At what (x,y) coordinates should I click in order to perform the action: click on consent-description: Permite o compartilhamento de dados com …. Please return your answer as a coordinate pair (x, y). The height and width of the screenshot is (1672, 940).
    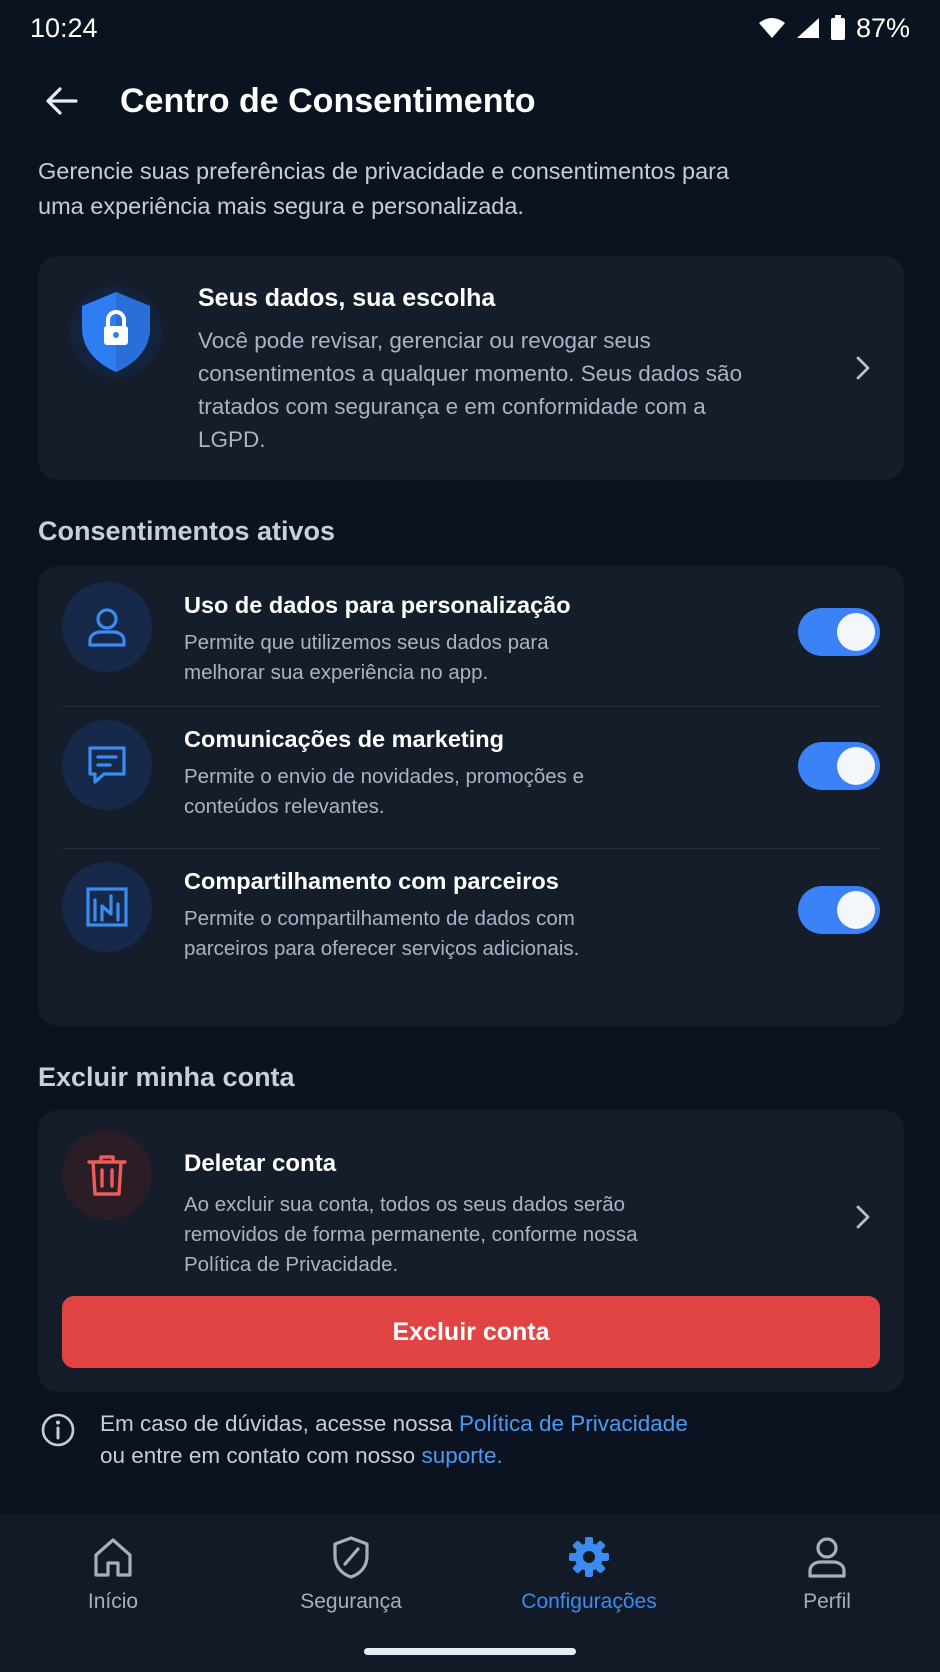
    Looking at the image, I should click on (382, 933).